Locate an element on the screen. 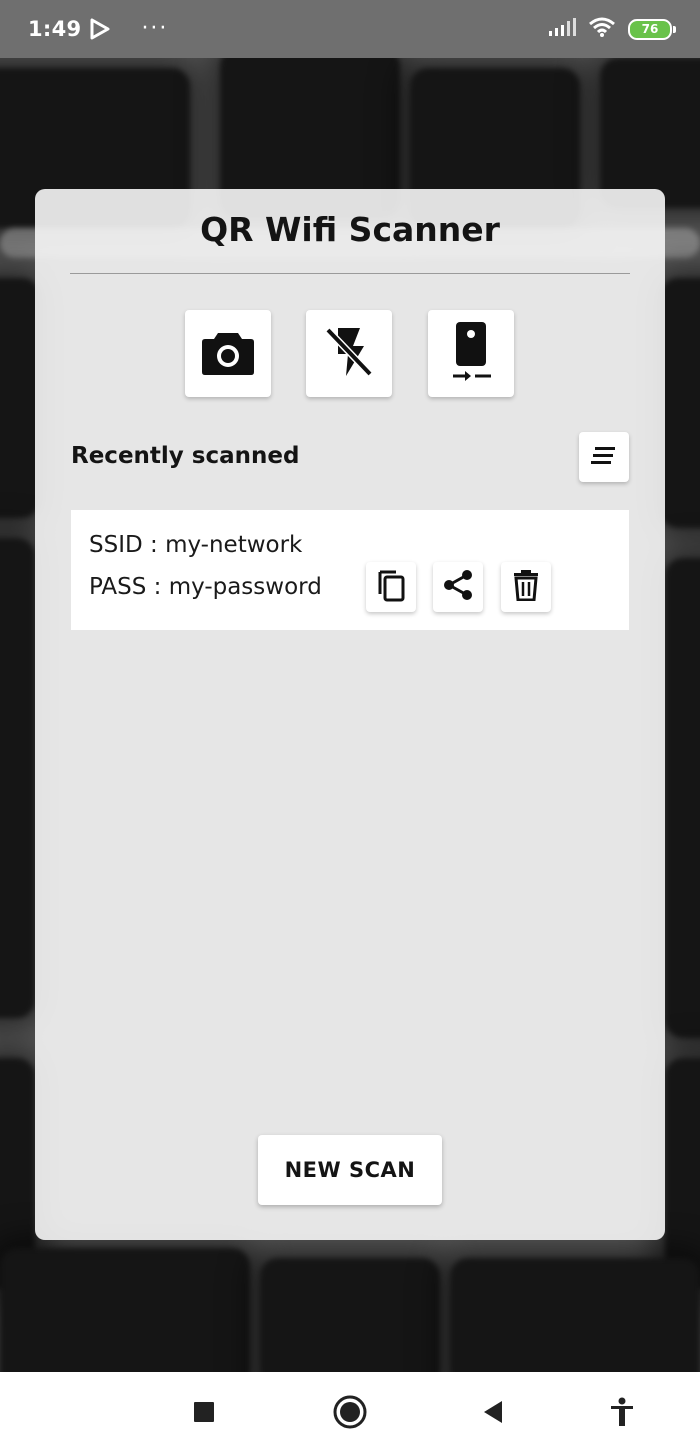  ssid-text: SSID : my-network is located at coordinates (196, 545).